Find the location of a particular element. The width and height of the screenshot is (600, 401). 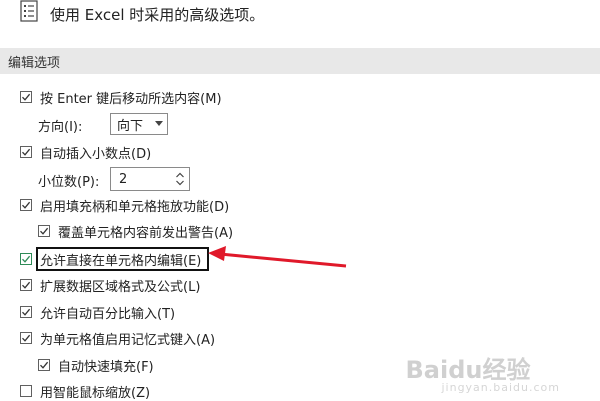

option-label: 按 Enter 键后移动所选内容(M) is located at coordinates (131, 99).